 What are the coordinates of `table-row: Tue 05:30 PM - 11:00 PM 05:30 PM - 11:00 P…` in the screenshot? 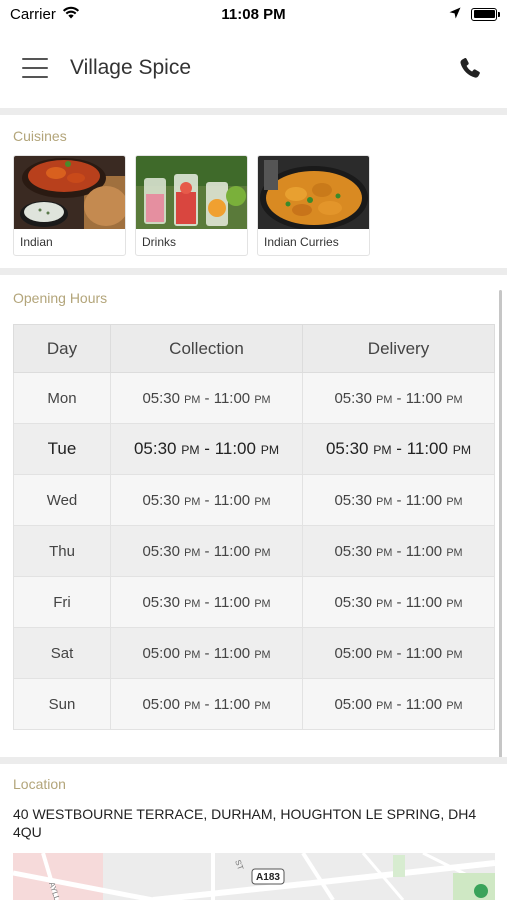 It's located at (254, 449).